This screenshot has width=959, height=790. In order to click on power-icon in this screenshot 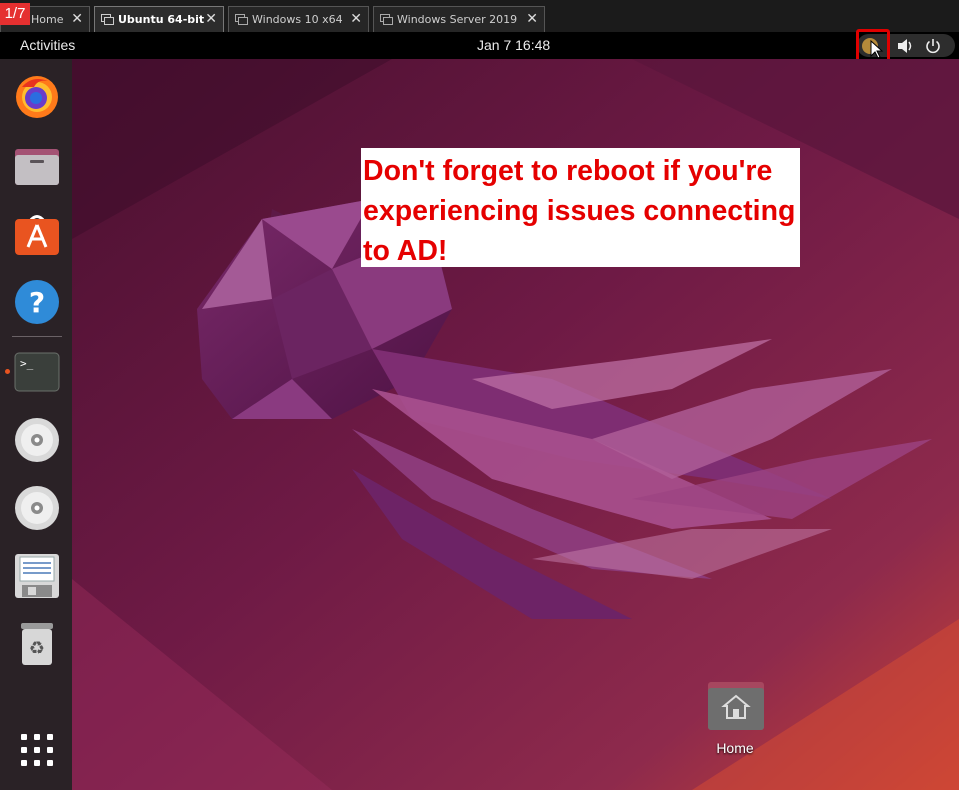, I will do `click(933, 46)`.